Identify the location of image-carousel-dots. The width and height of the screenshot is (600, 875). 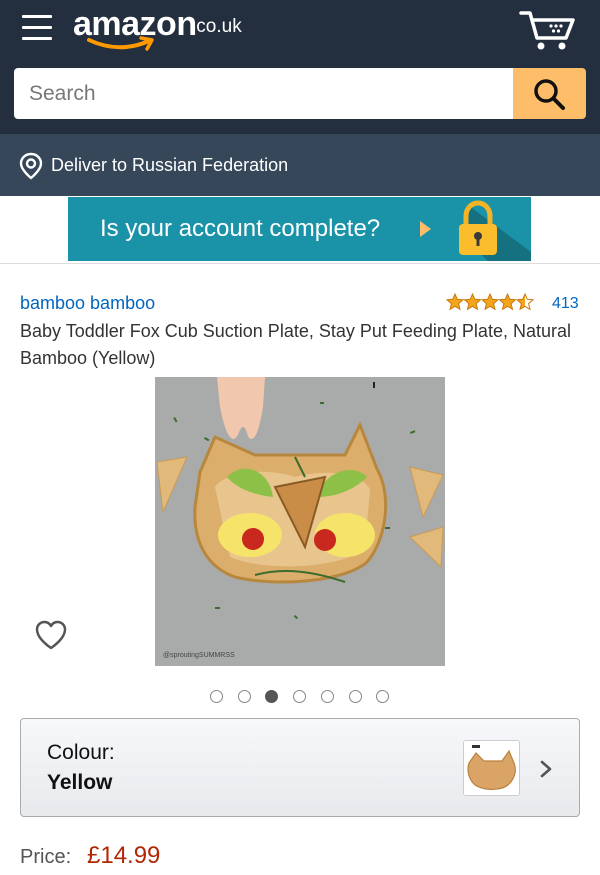
(300, 697).